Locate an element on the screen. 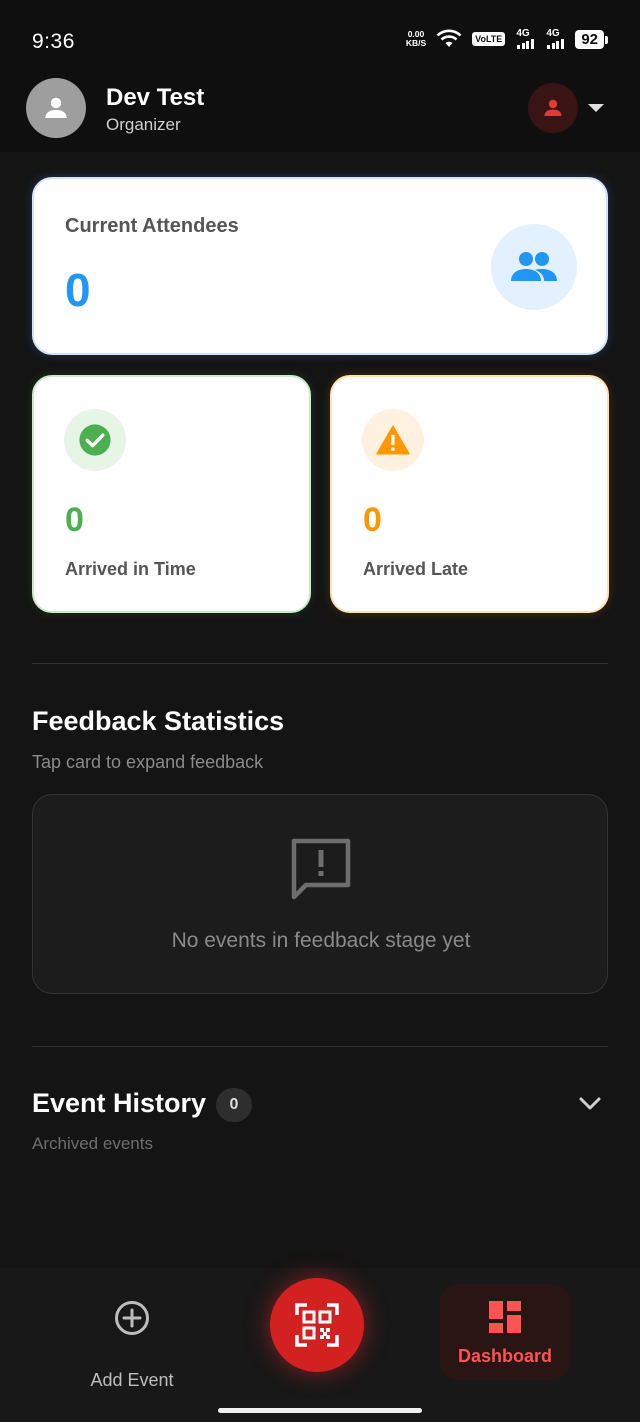 The width and height of the screenshot is (640, 1422). warning-icon is located at coordinates (393, 440).